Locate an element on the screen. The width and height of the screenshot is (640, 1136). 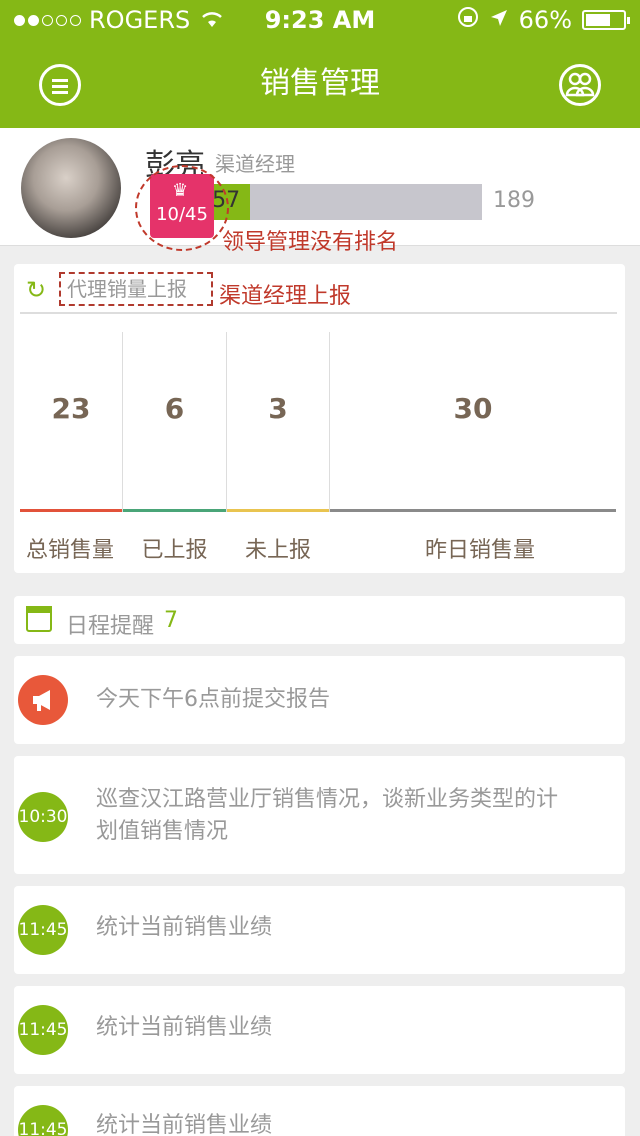
schedule-item-text: 巡查汉江路营业厅销售情况，谈新业务类型的计划值销售情况 is located at coordinates (327, 815).